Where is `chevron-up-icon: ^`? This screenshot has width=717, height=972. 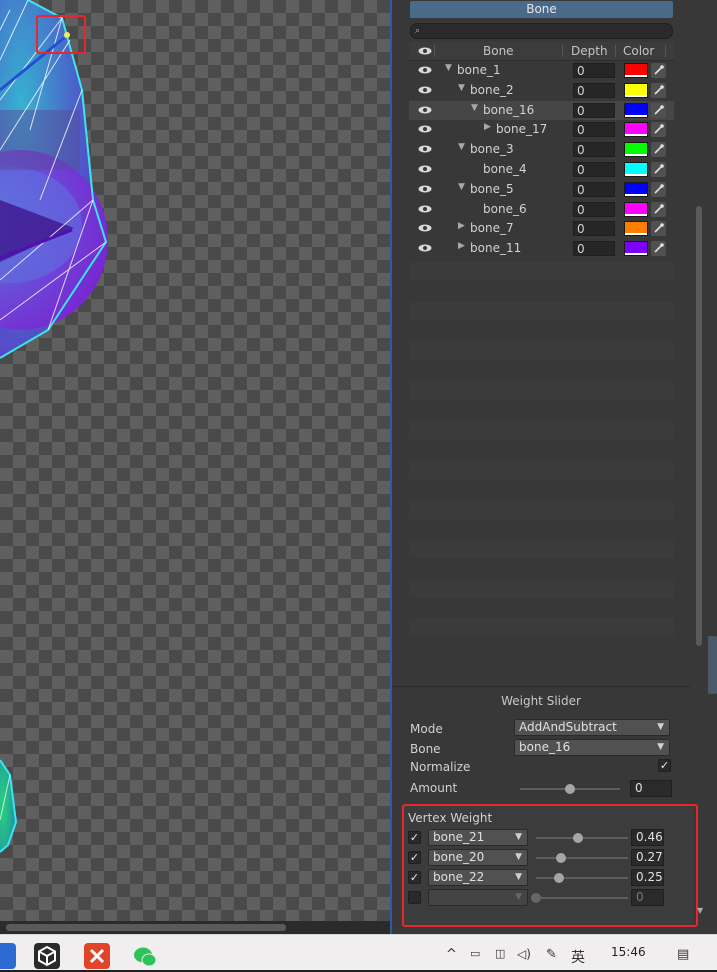
chevron-up-icon: ^ is located at coordinates (451, 954).